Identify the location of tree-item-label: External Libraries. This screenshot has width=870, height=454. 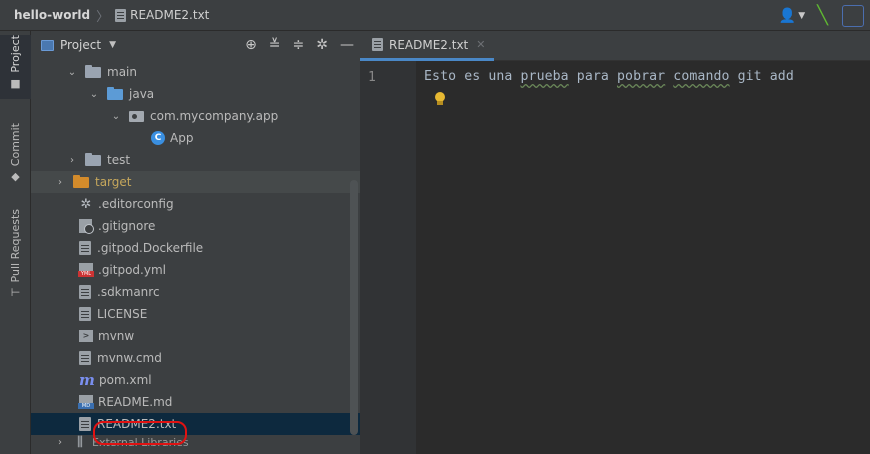
(140, 442).